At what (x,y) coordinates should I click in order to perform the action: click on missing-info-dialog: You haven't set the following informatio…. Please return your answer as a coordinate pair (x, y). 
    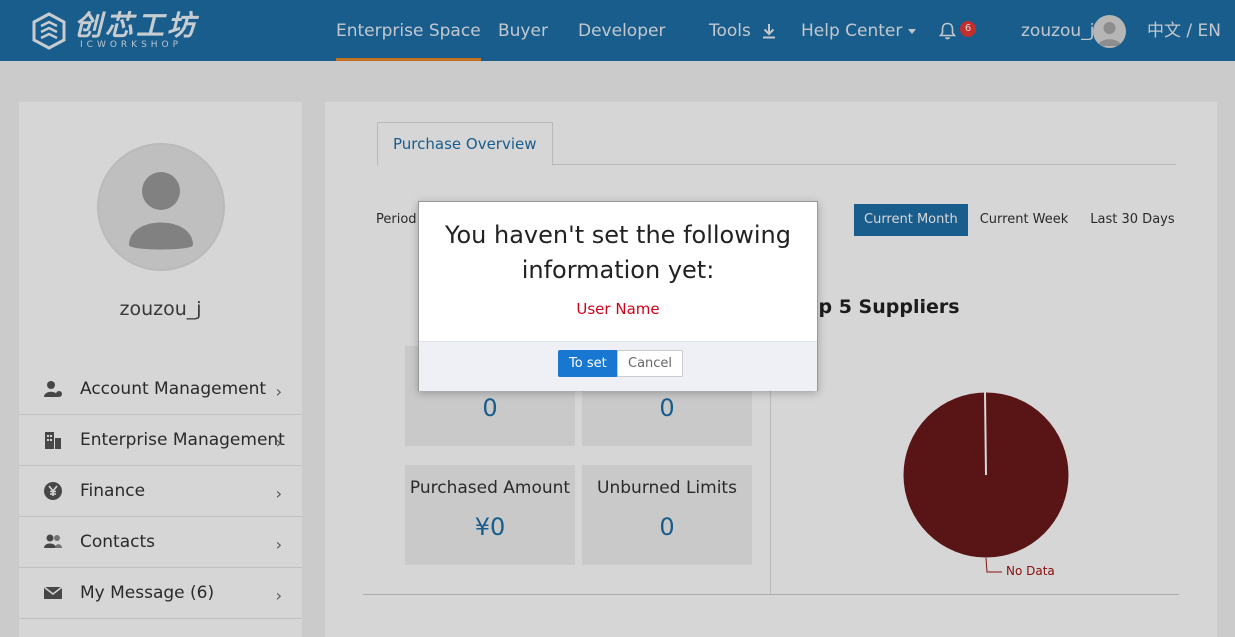
    Looking at the image, I should click on (618, 296).